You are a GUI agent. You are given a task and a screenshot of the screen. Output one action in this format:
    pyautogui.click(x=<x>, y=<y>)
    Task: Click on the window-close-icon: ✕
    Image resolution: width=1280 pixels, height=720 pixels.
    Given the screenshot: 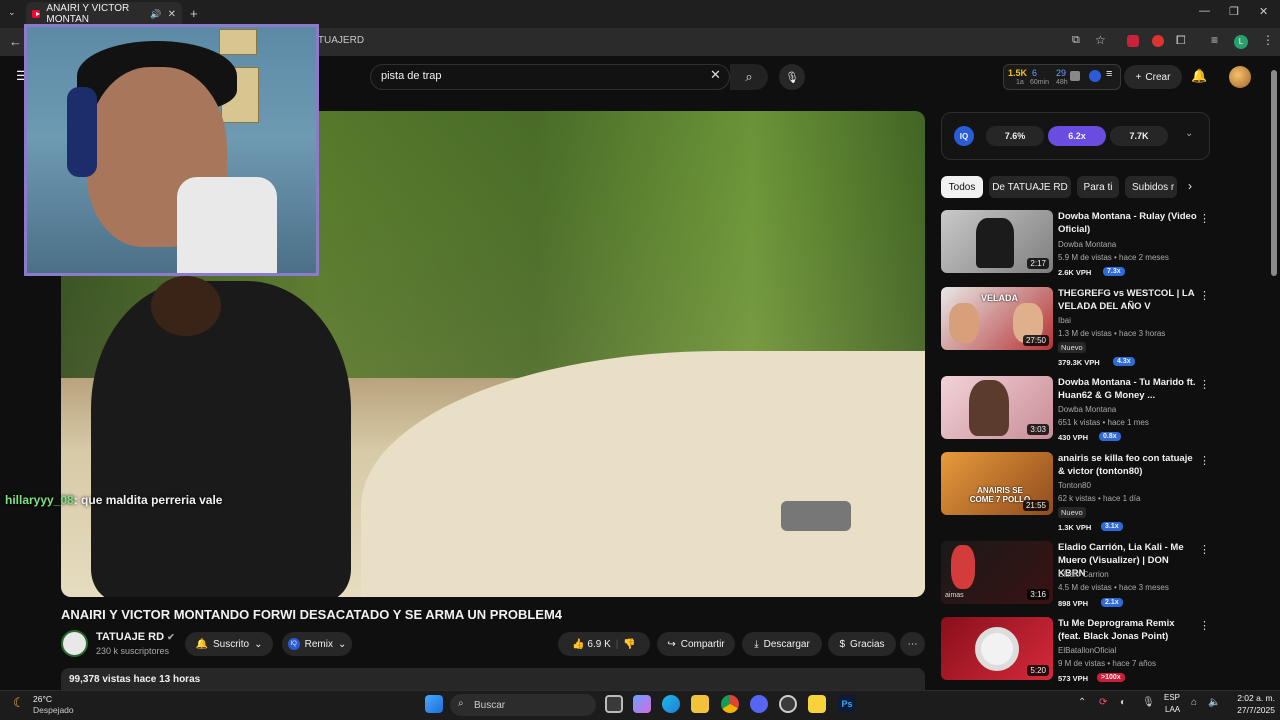 What is the action you would take?
    pyautogui.click(x=1263, y=11)
    